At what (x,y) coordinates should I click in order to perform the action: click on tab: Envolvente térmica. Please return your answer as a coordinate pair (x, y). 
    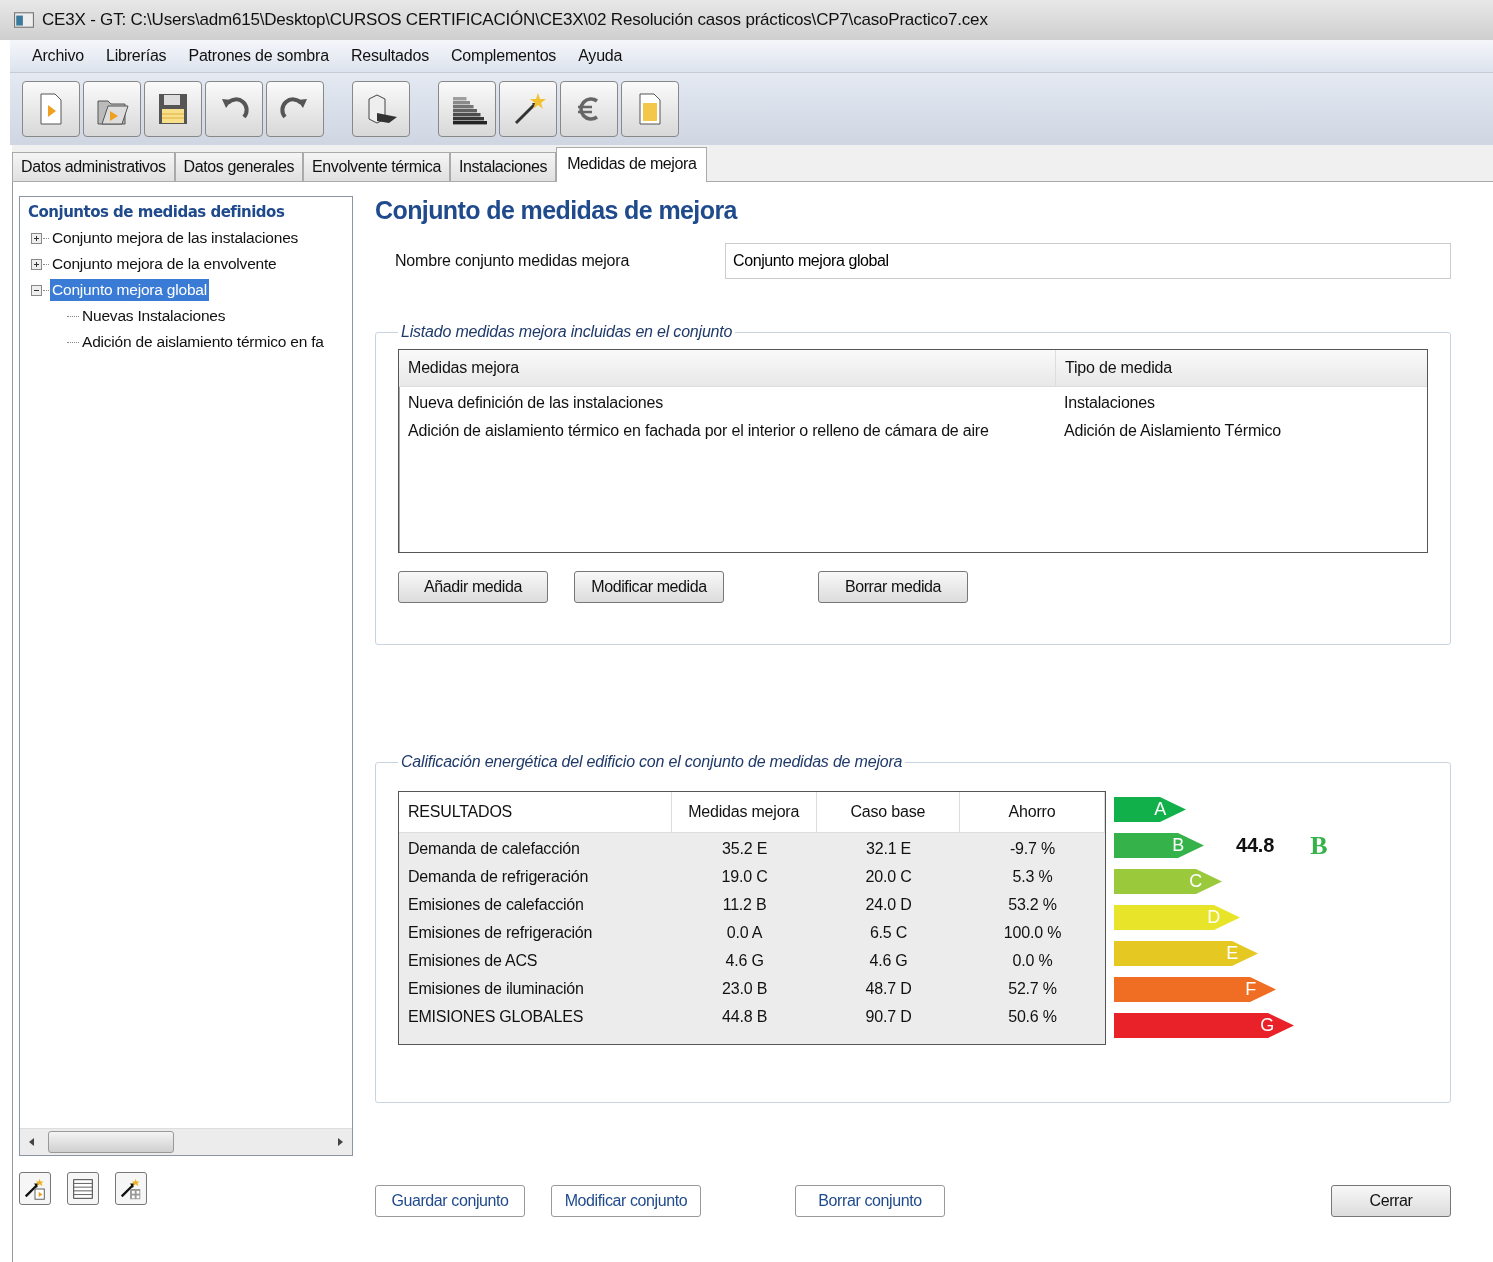
    Looking at the image, I should click on (376, 166).